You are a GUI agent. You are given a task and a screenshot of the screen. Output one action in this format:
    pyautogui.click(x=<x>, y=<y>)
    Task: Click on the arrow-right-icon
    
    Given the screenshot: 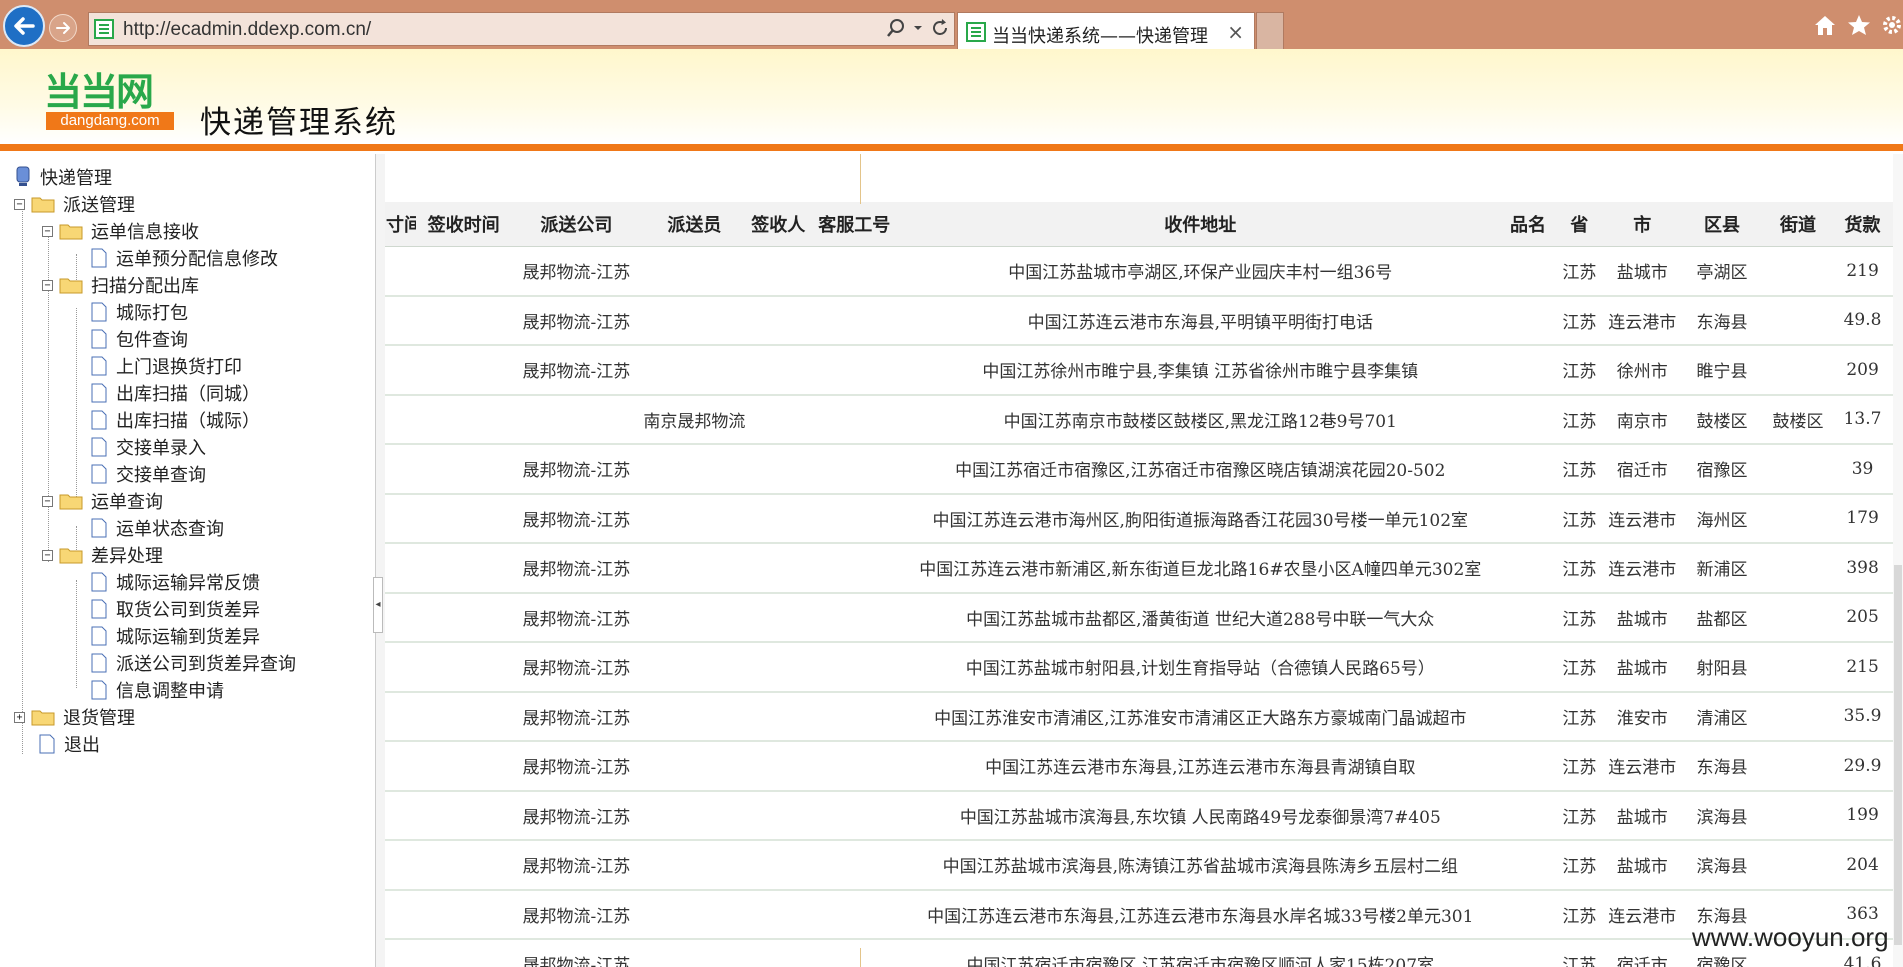 What is the action you would take?
    pyautogui.click(x=63, y=28)
    